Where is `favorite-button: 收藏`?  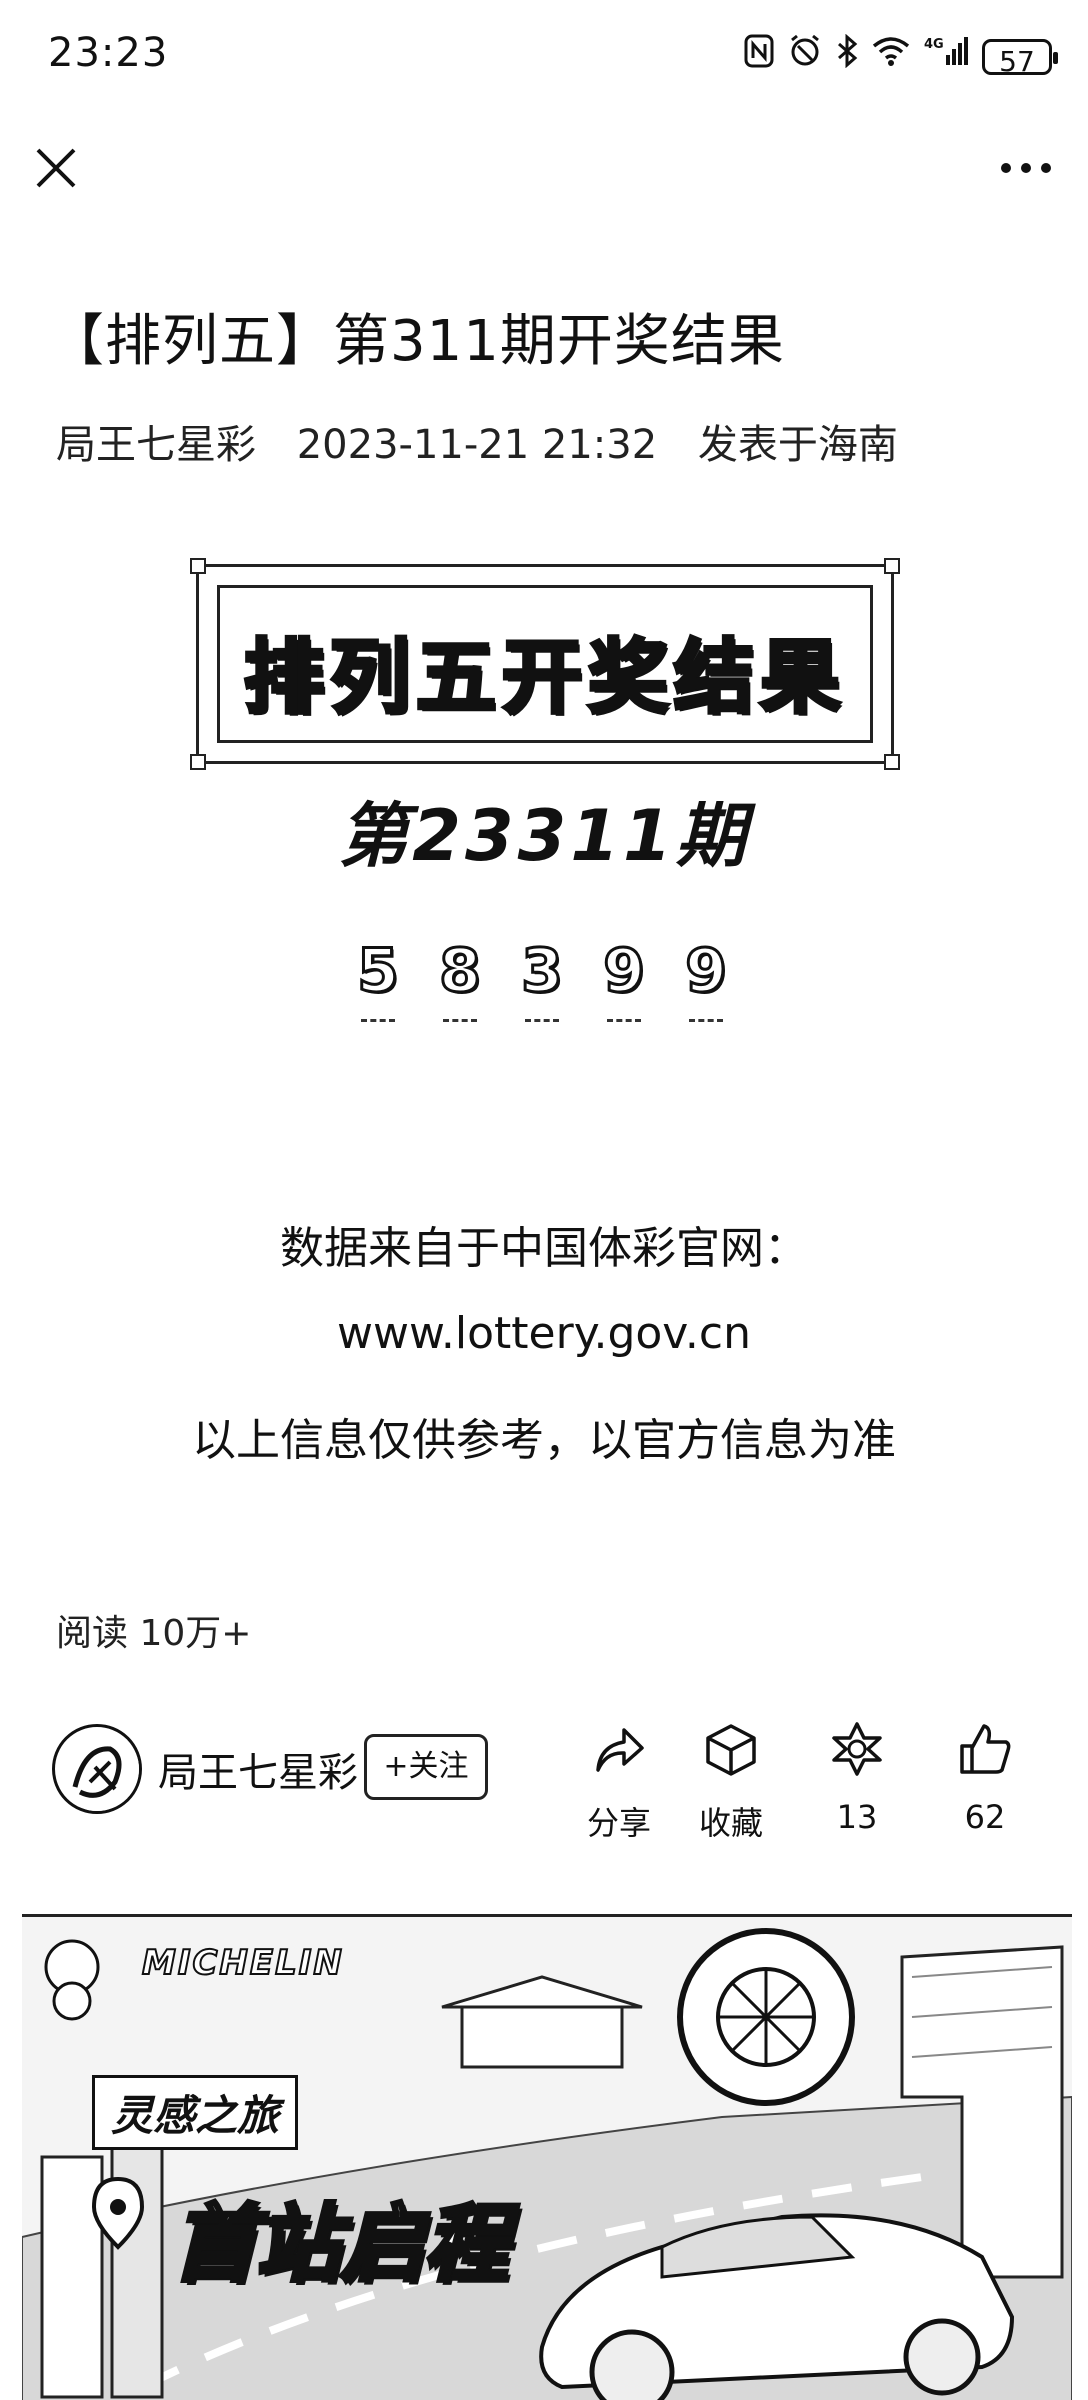 favorite-button: 收藏 is located at coordinates (731, 1782).